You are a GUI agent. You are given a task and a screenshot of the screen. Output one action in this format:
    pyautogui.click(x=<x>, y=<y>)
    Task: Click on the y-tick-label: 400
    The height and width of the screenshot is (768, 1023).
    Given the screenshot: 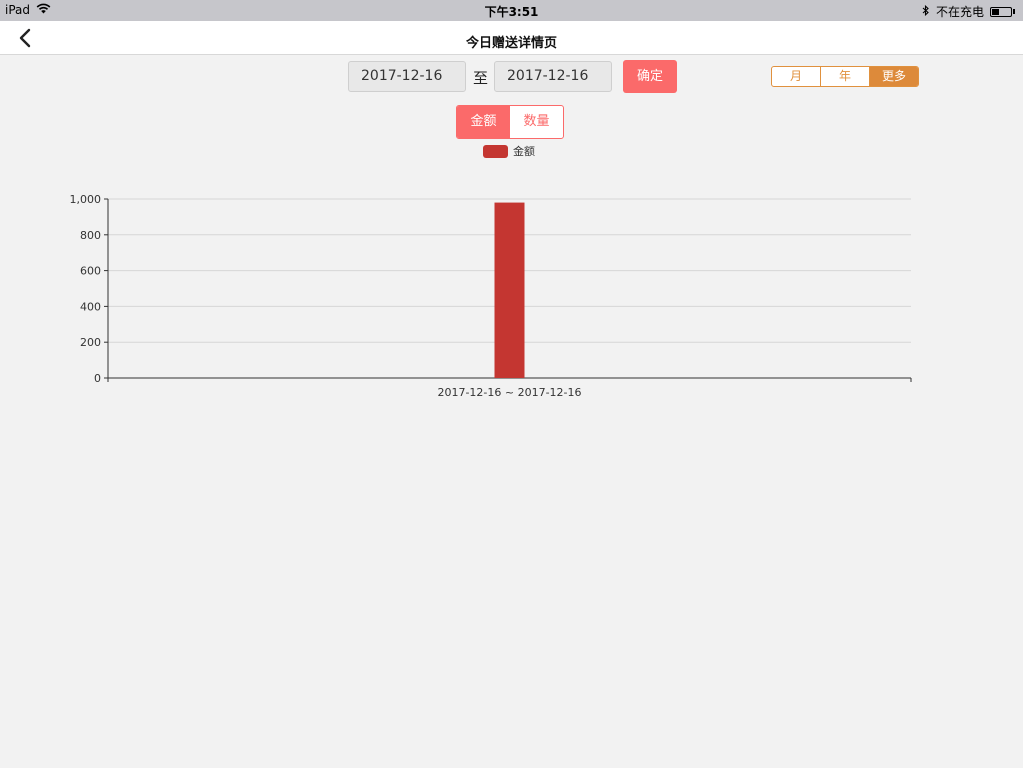 What is the action you would take?
    pyautogui.click(x=90, y=306)
    